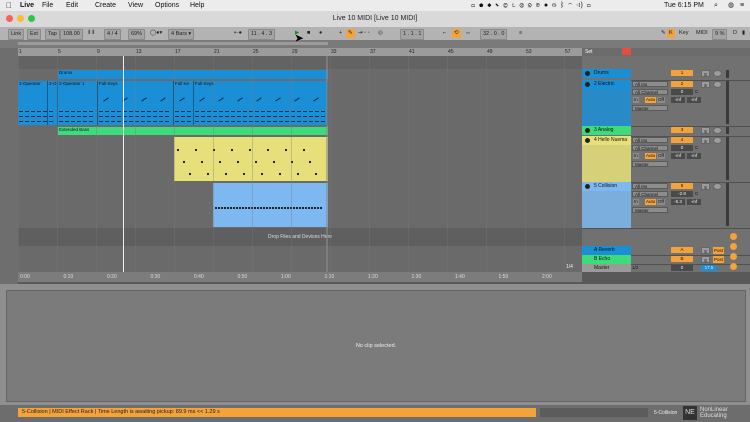 This screenshot has height=422, width=750. I want to click on follow-icon: ⇠●, so click(238, 33).